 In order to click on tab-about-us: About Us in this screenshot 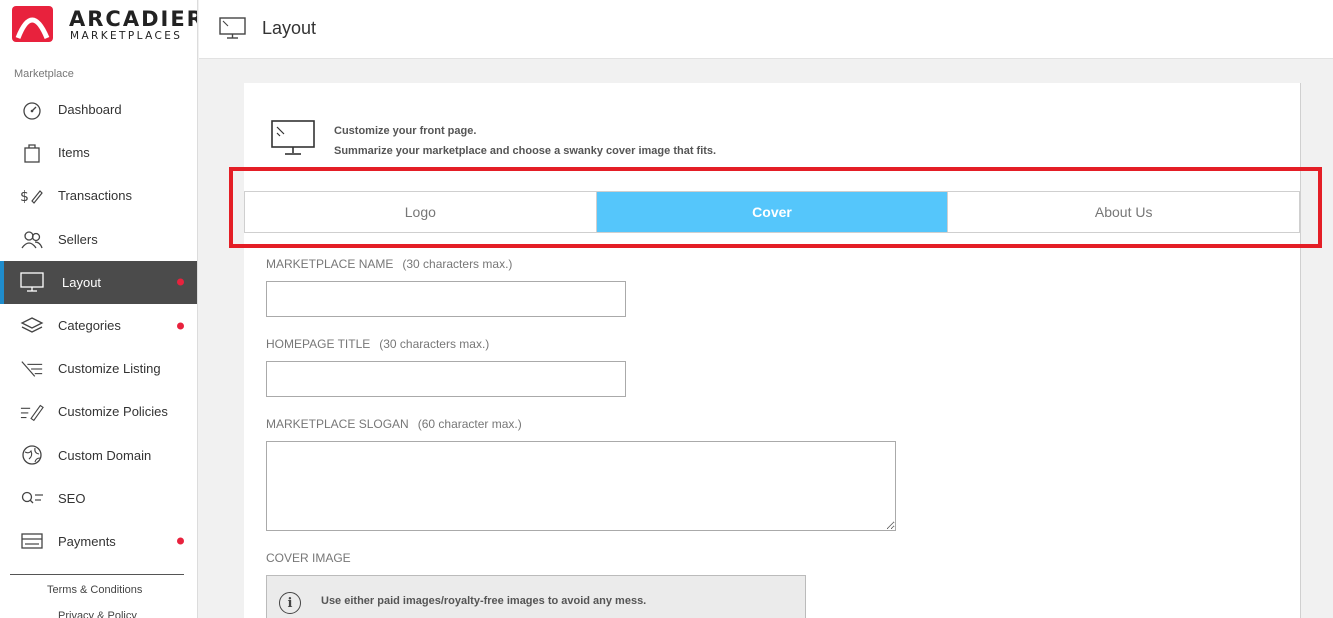, I will do `click(1124, 212)`.